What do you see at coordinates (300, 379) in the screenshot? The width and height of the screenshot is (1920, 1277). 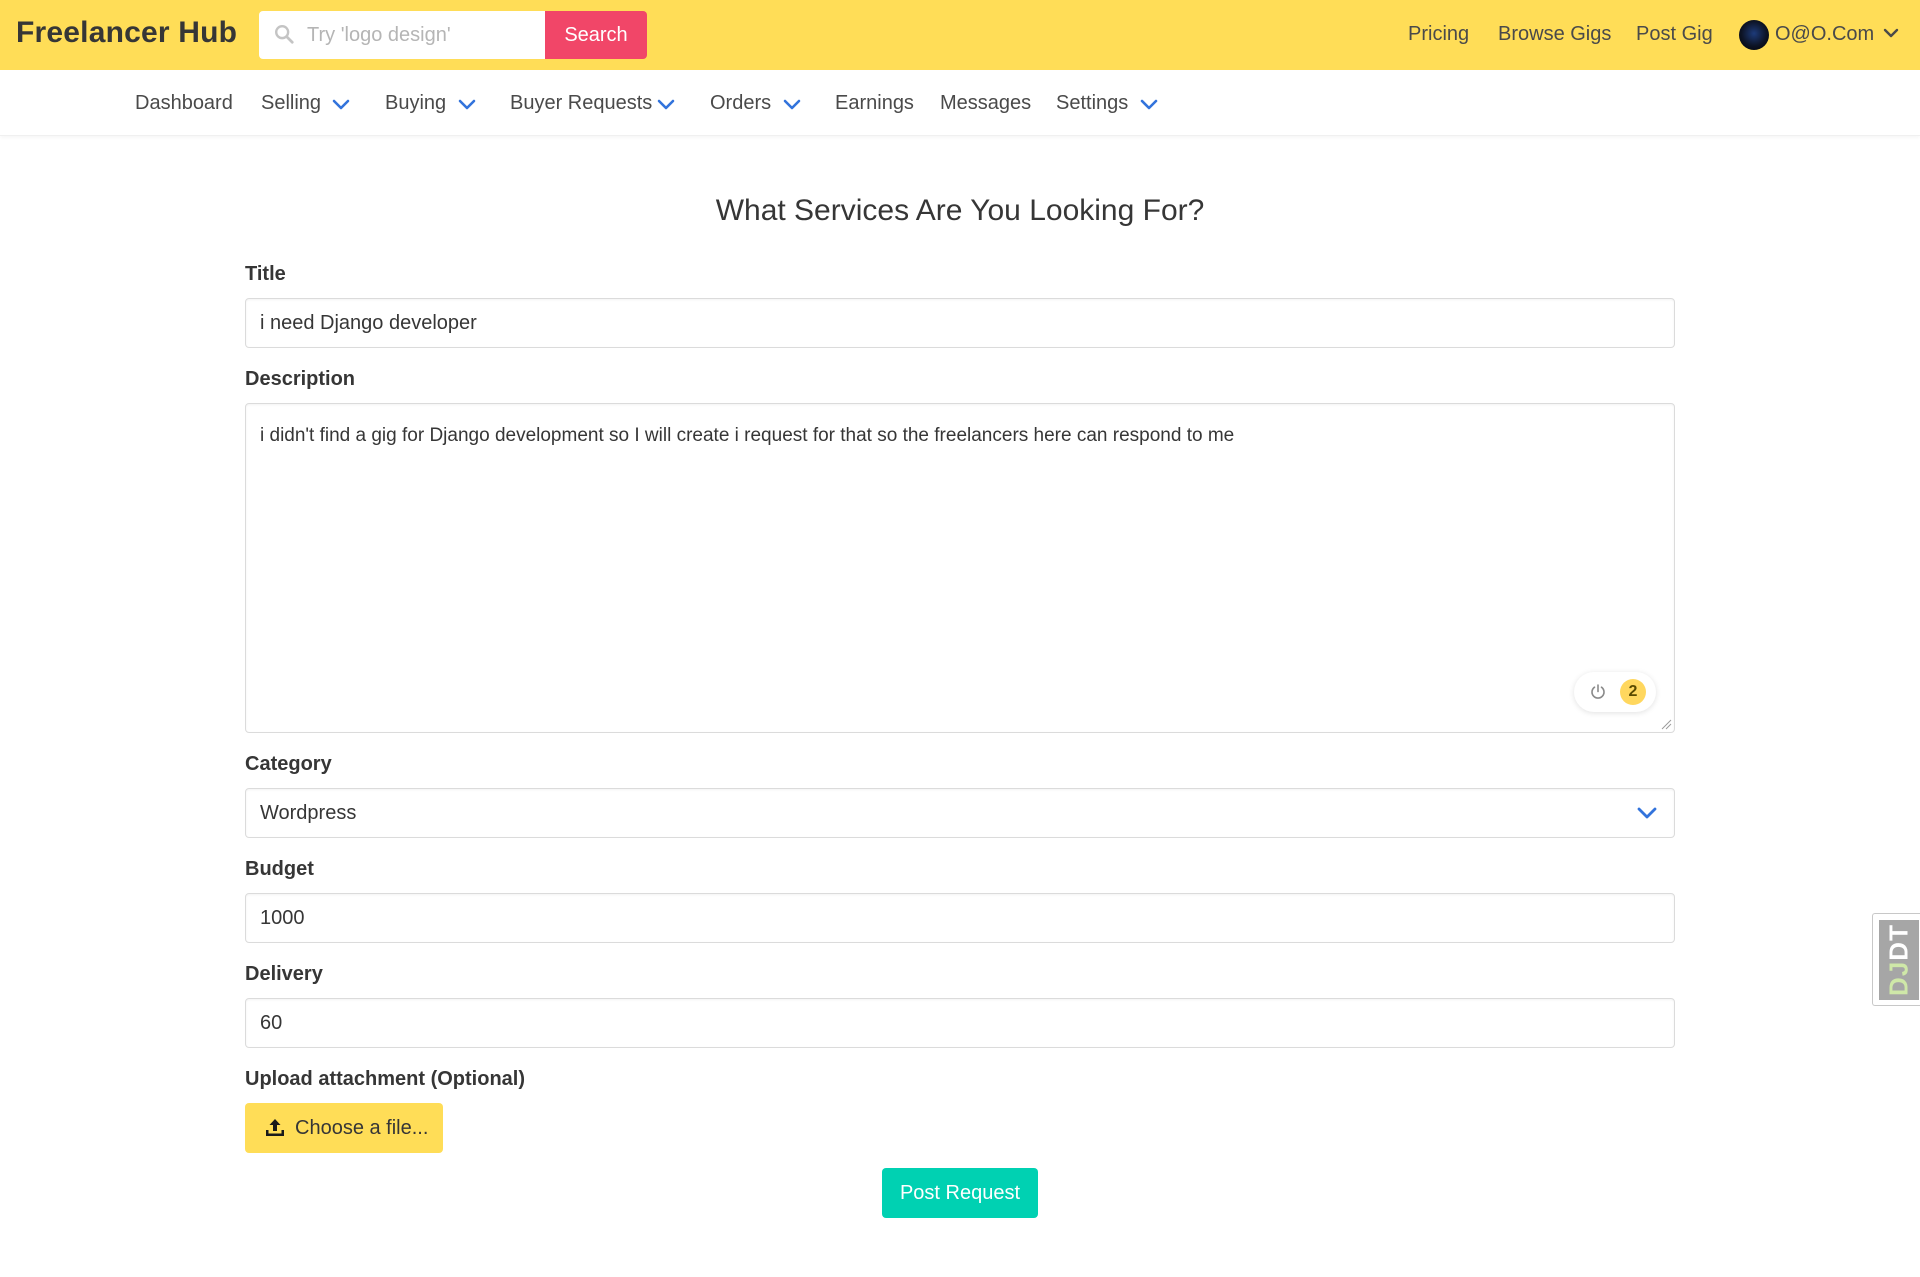 I see `description-label: Description` at bounding box center [300, 379].